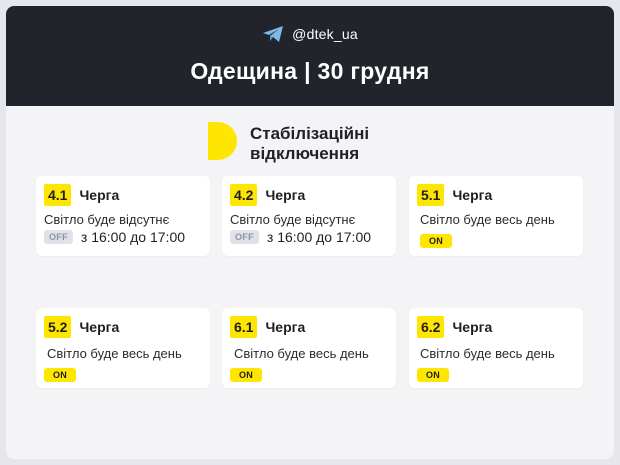 This screenshot has height=465, width=620. What do you see at coordinates (310, 133) in the screenshot?
I see `brand-line-1: Стабілізаційні` at bounding box center [310, 133].